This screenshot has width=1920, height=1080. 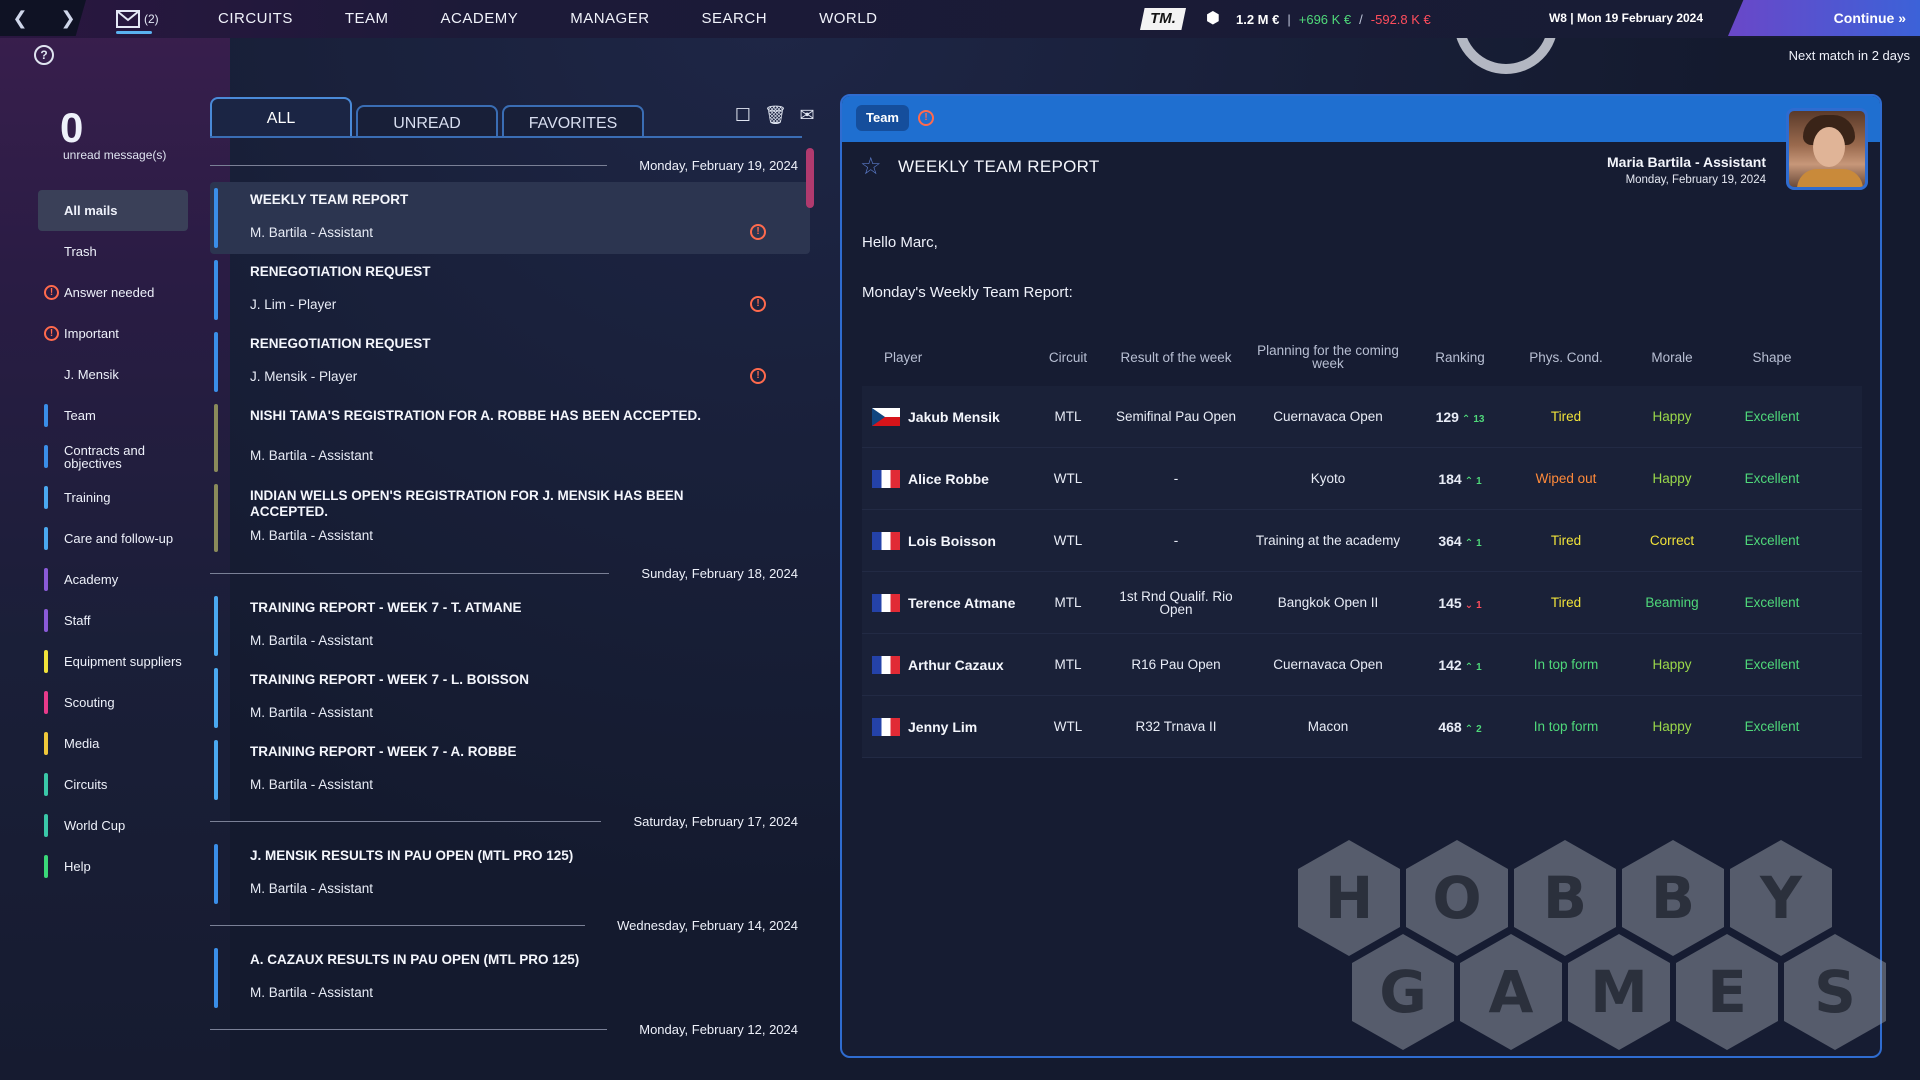 I want to click on favorite-star-icon: ☆, so click(x=871, y=166).